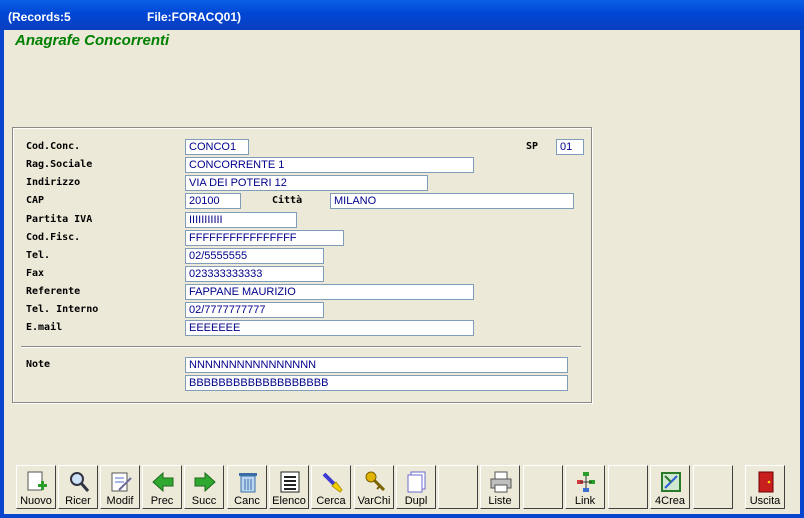 Image resolution: width=804 pixels, height=518 pixels. I want to click on arrow-right-icon, so click(205, 482).